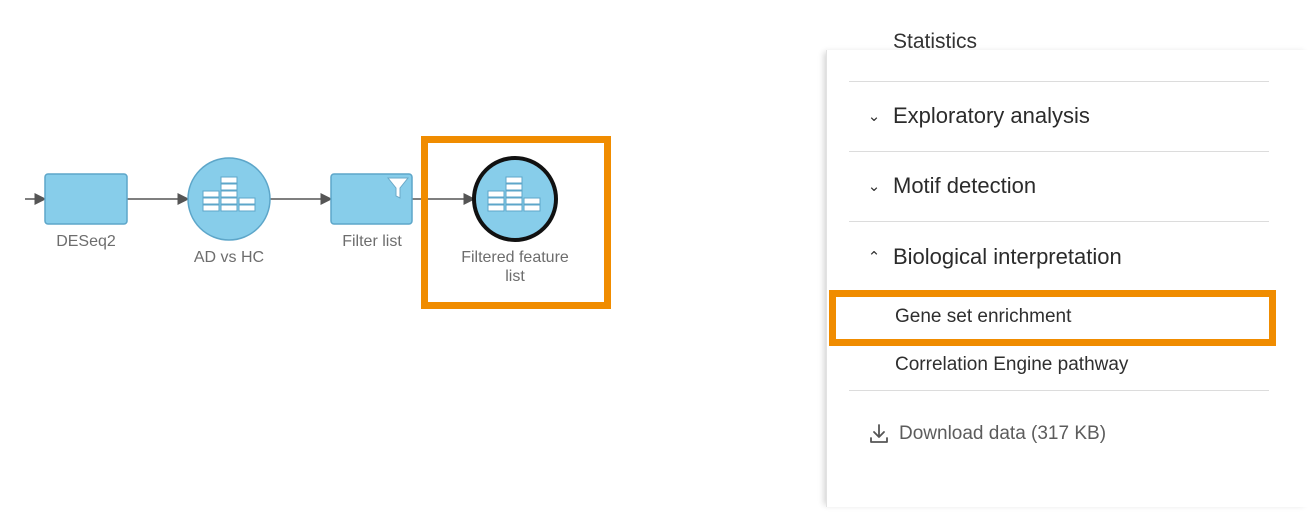 Image resolution: width=1309 pixels, height=517 pixels. Describe the element at coordinates (372, 241) in the screenshot. I see `node-label-filter: Filter list` at that location.